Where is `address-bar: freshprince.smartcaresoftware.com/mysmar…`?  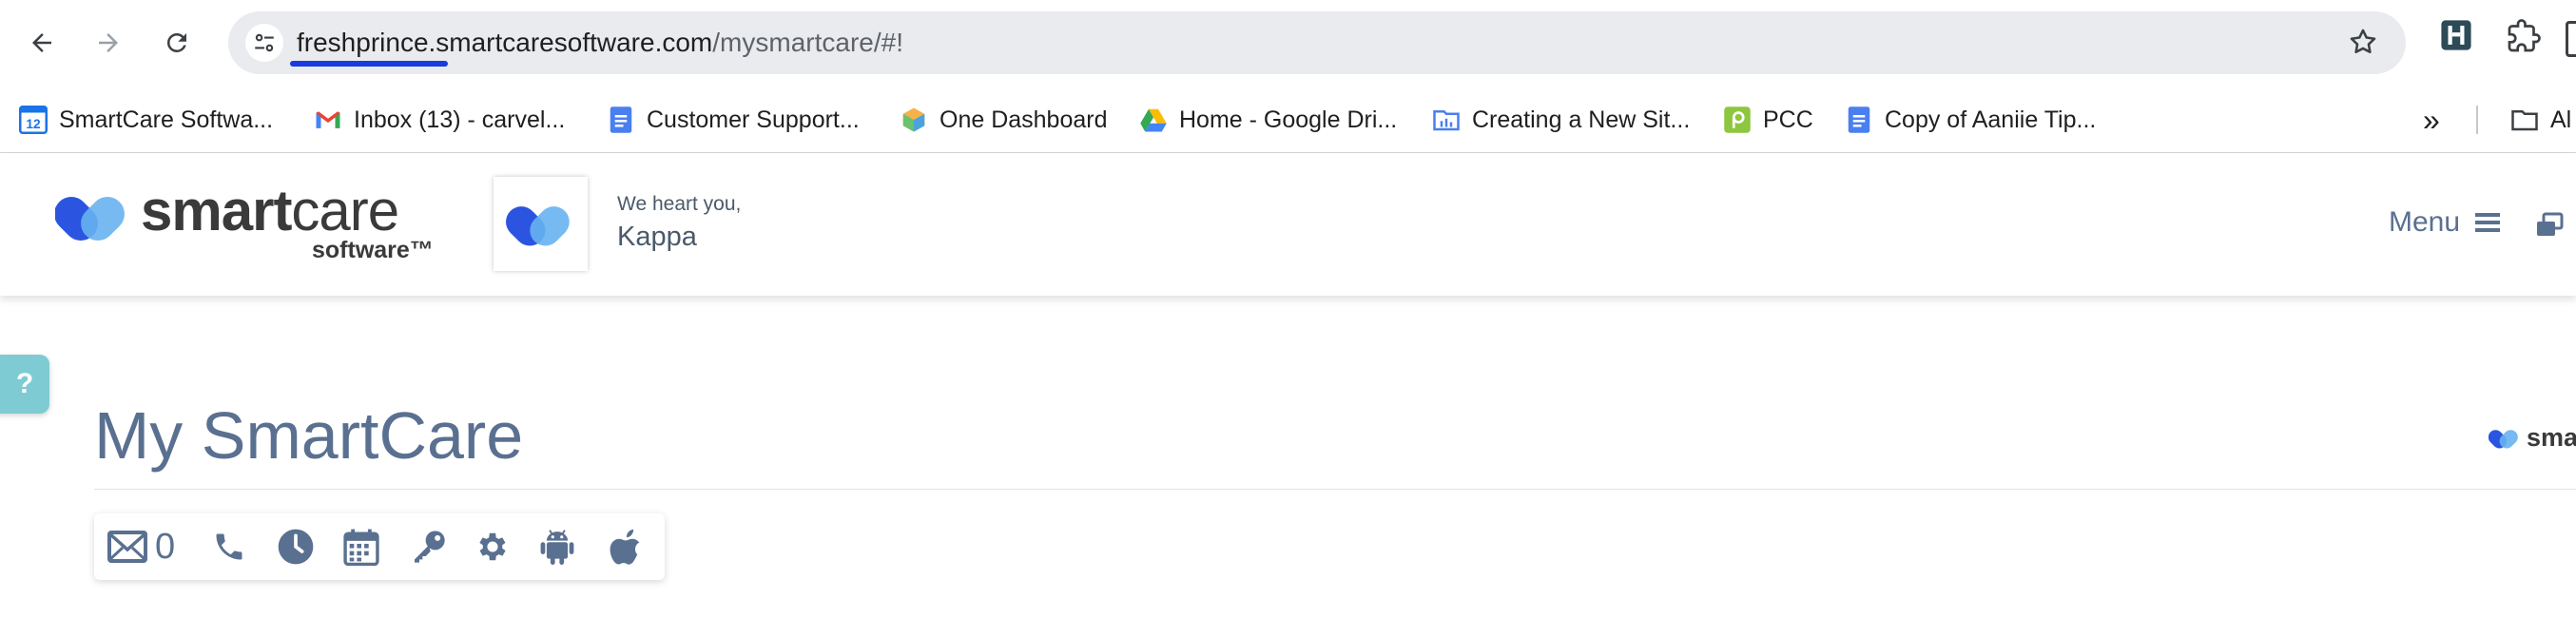 address-bar: freshprince.smartcaresoftware.com/mysmar… is located at coordinates (1317, 42).